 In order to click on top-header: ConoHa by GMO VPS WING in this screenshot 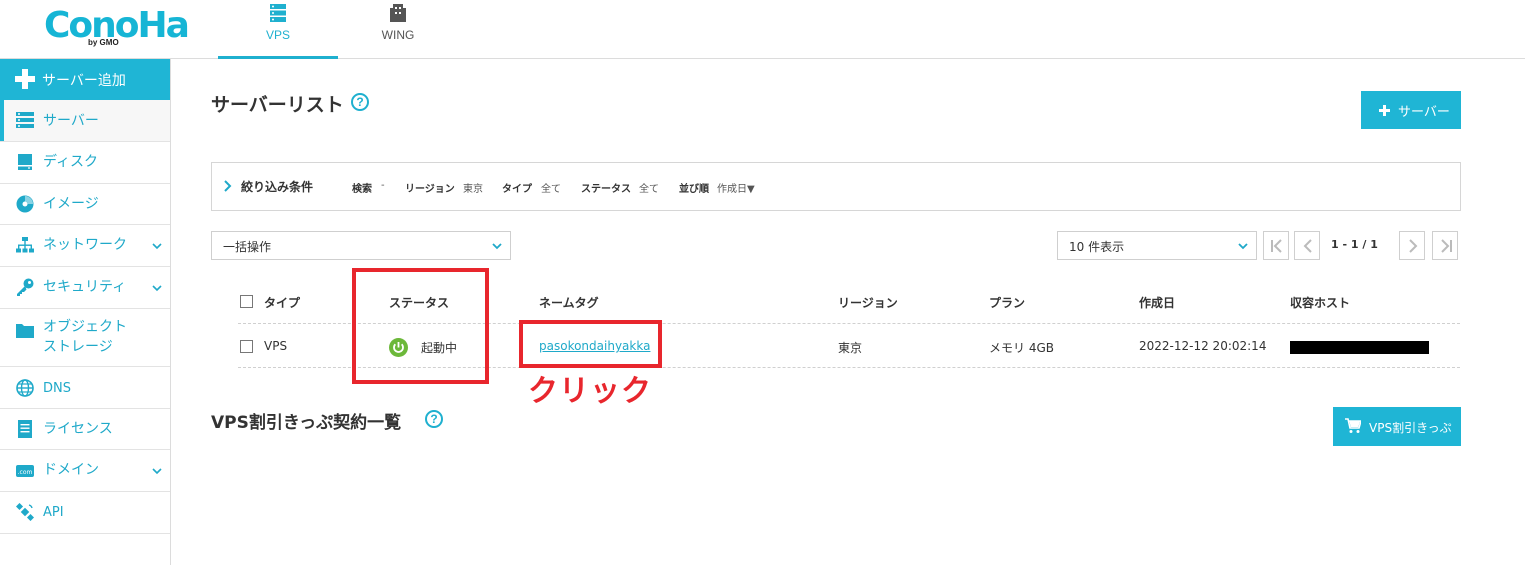, I will do `click(762, 29)`.